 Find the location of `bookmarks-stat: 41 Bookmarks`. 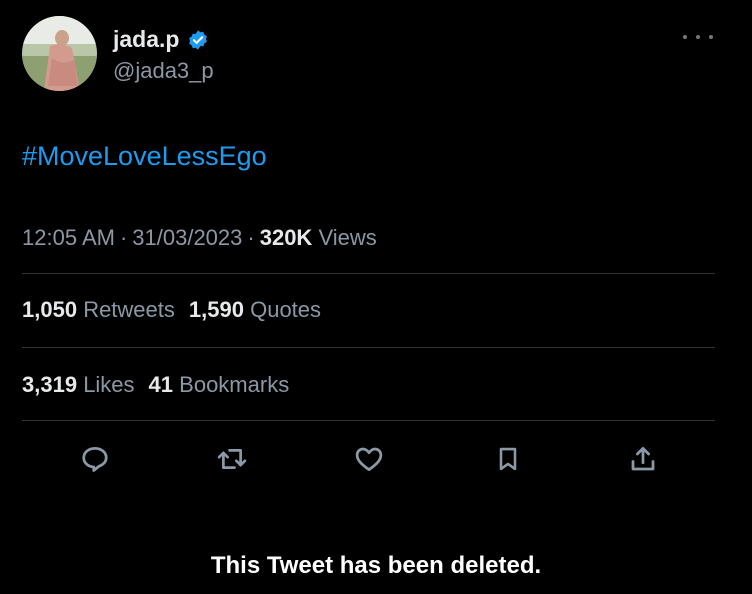

bookmarks-stat: 41 Bookmarks is located at coordinates (219, 384).